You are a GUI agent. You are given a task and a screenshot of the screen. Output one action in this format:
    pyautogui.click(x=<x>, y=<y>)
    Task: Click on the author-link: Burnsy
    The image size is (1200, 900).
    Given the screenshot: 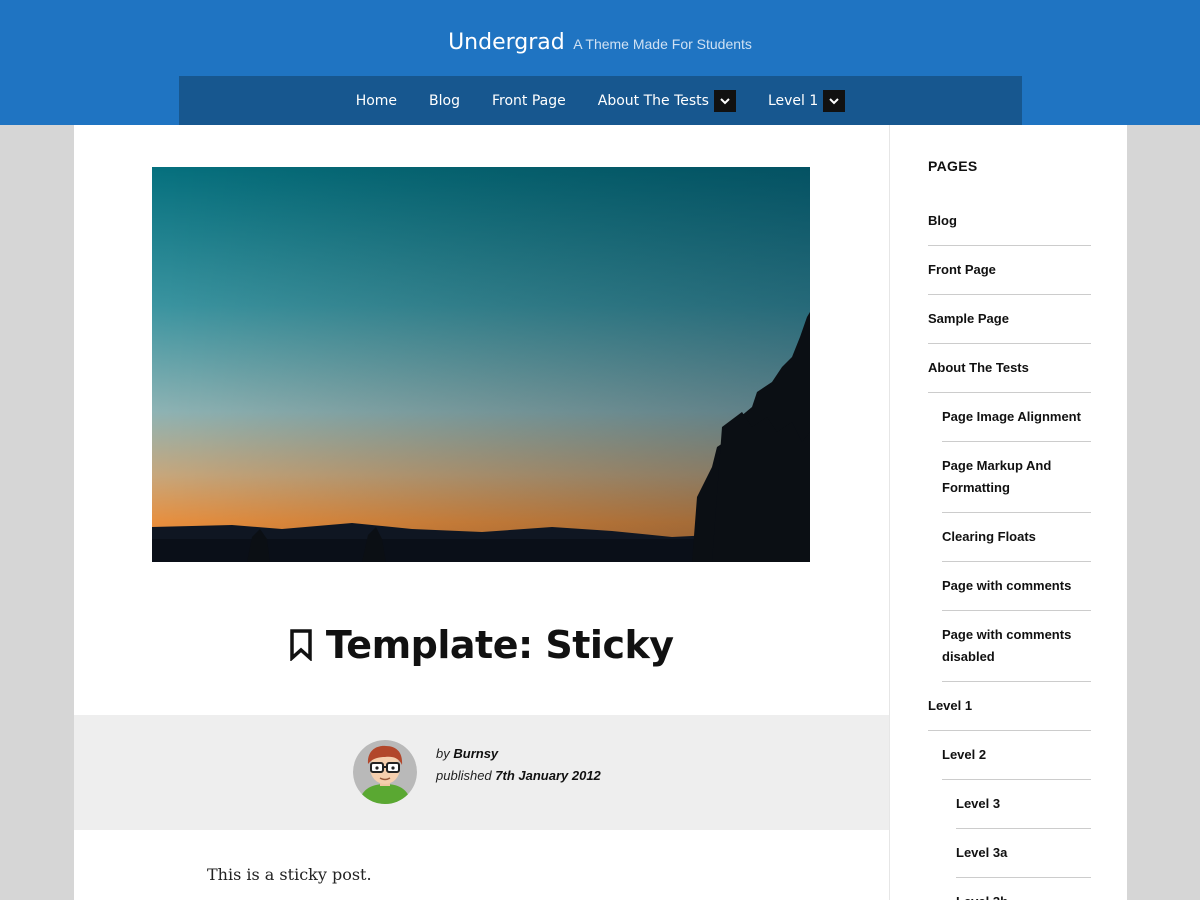 What is the action you would take?
    pyautogui.click(x=475, y=753)
    